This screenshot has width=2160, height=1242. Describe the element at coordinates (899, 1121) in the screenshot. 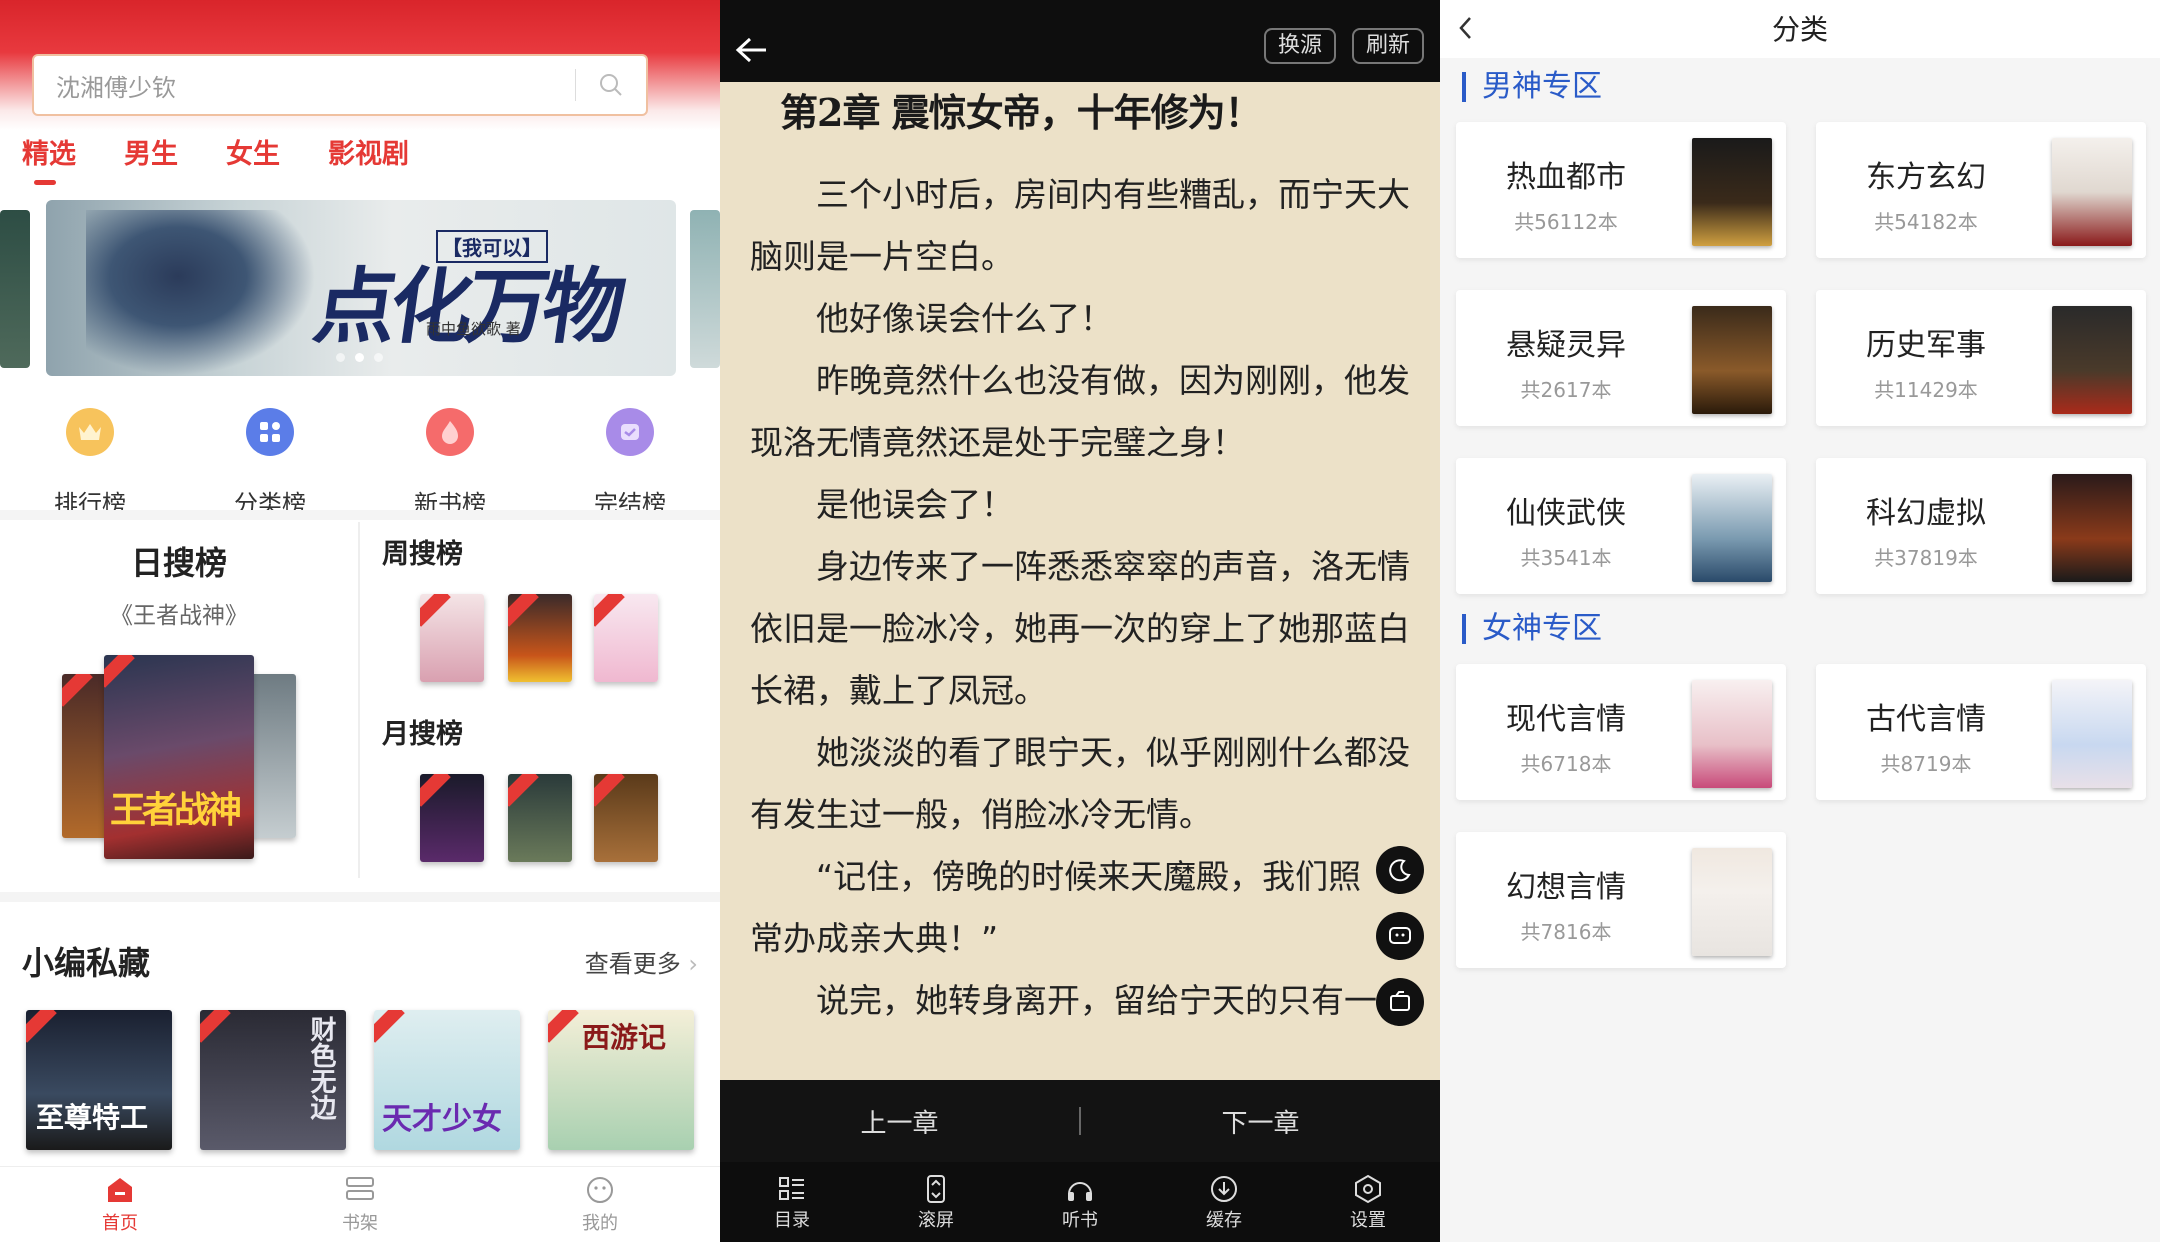

I see `prev-chapter-button: 上一章` at that location.